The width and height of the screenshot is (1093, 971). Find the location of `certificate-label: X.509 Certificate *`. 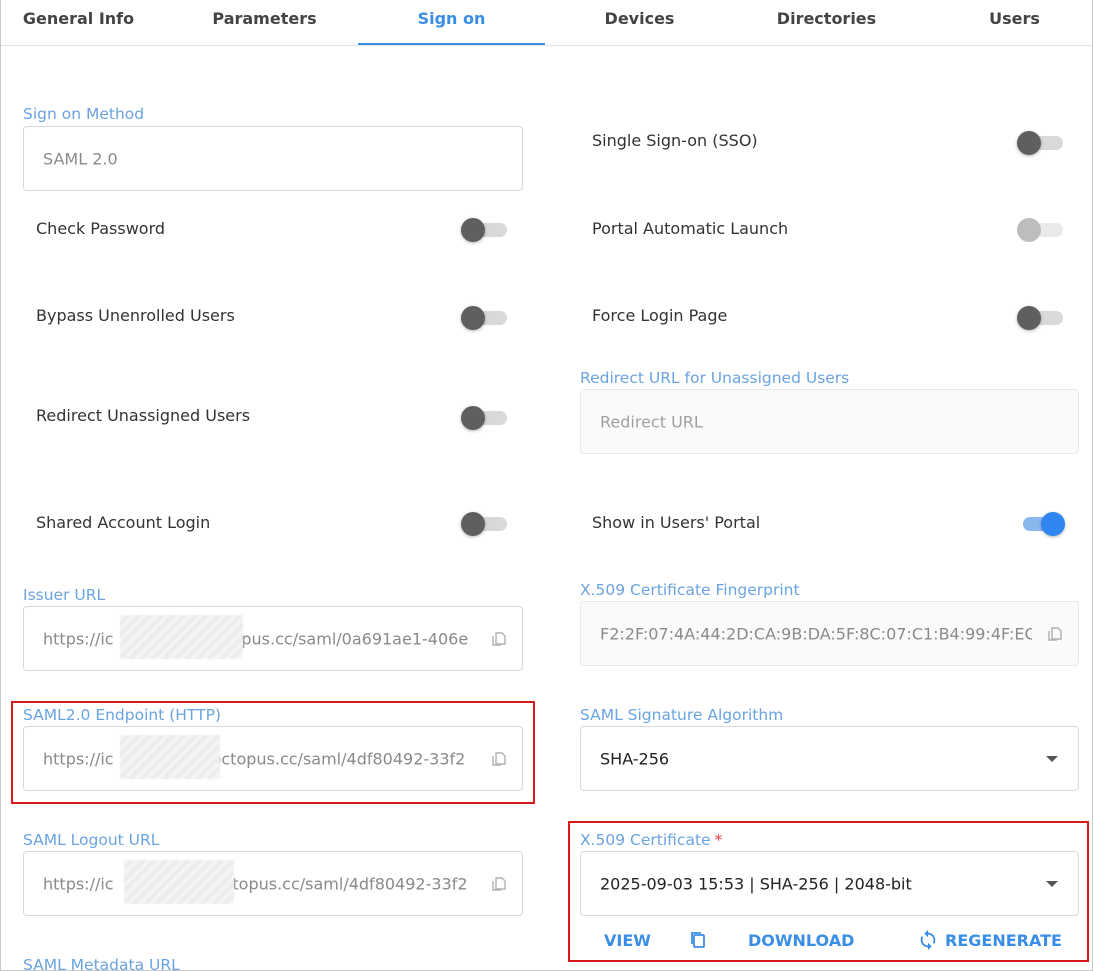

certificate-label: X.509 Certificate * is located at coordinates (651, 840).